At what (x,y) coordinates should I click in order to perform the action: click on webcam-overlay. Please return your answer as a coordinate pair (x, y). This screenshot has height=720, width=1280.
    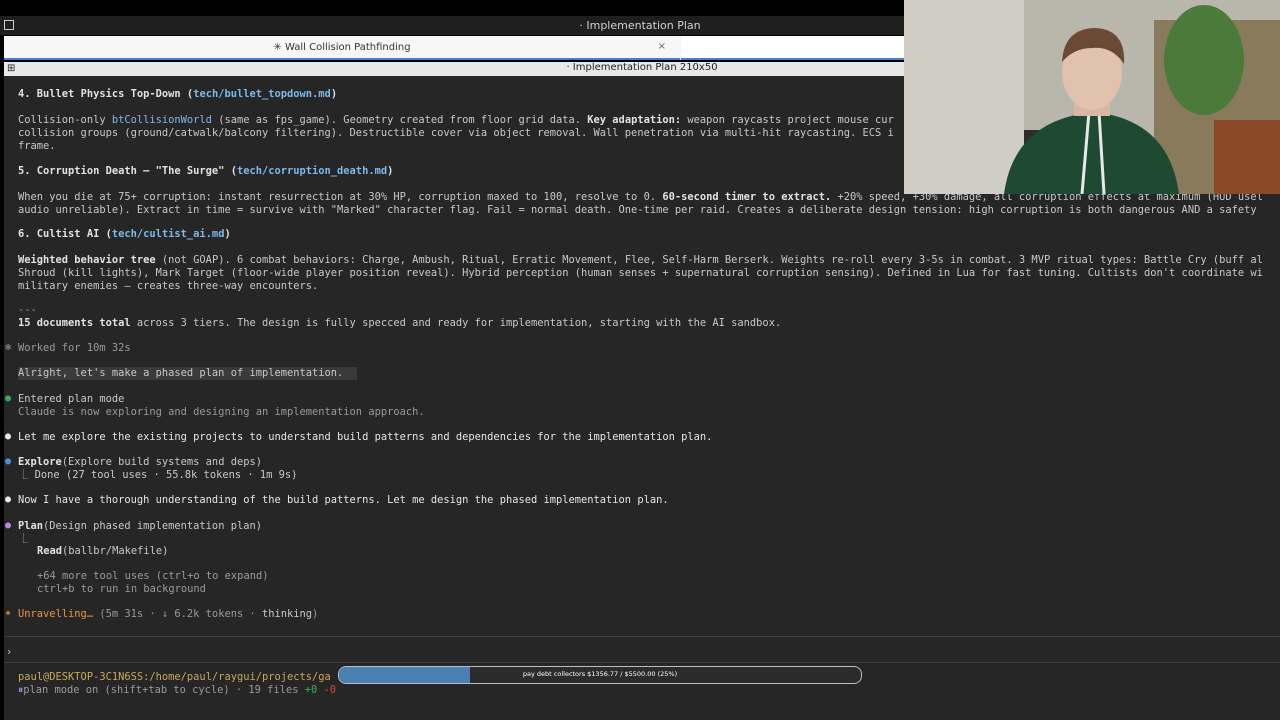
    Looking at the image, I should click on (1092, 97).